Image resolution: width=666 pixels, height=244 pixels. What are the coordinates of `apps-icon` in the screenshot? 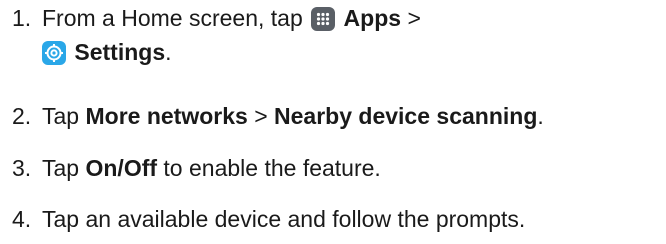 It's located at (323, 19).